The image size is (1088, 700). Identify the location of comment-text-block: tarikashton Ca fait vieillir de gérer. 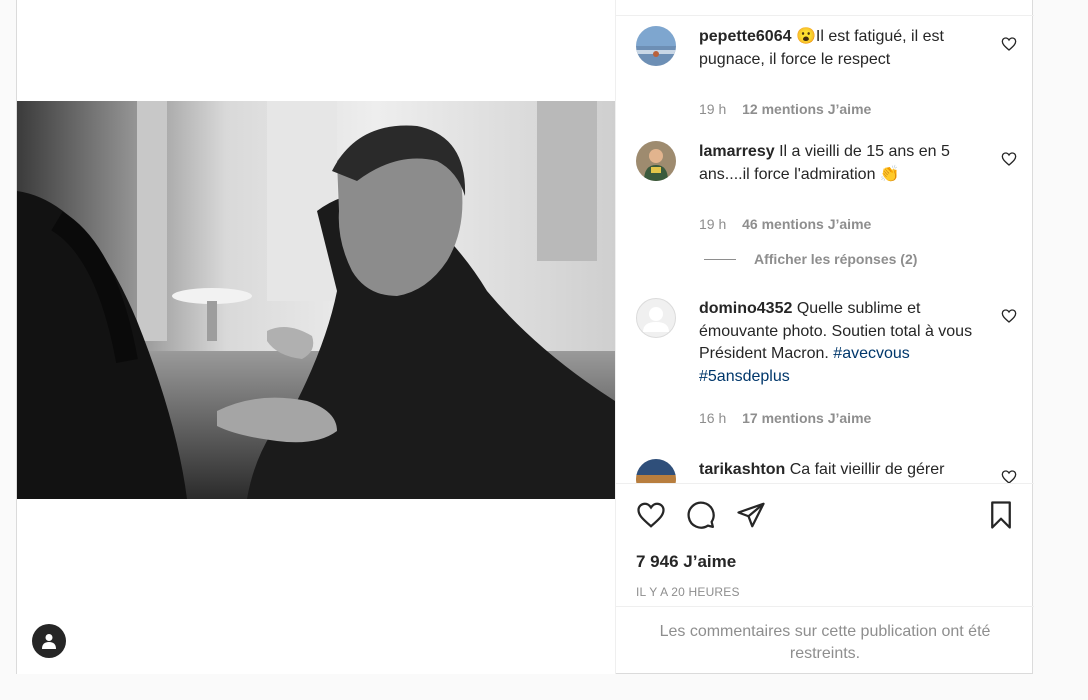
(839, 470).